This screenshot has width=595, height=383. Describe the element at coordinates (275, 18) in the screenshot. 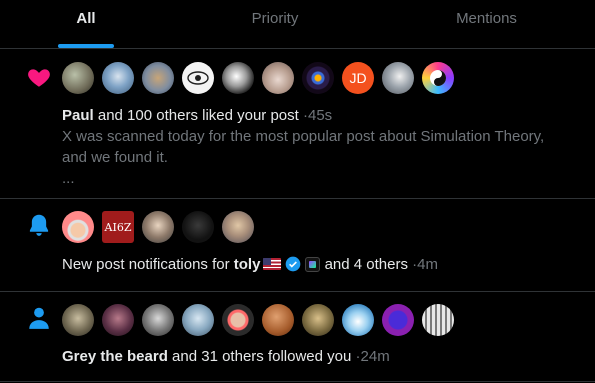

I see `tab-priority-label: Priority` at that location.